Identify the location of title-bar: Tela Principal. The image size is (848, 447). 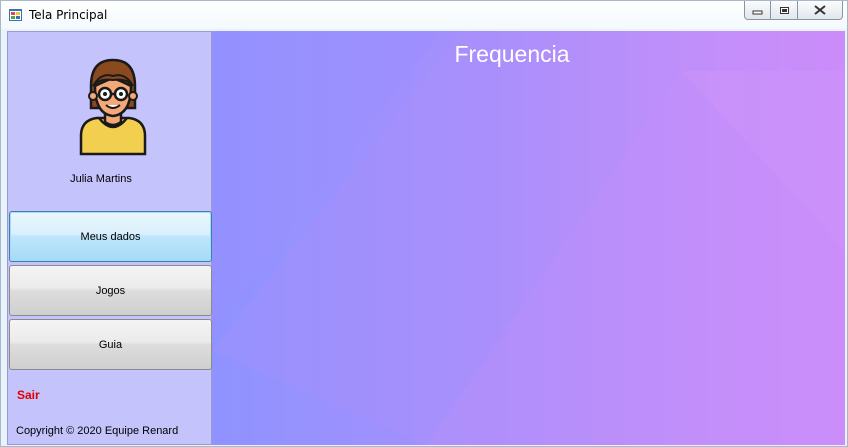
(424, 15).